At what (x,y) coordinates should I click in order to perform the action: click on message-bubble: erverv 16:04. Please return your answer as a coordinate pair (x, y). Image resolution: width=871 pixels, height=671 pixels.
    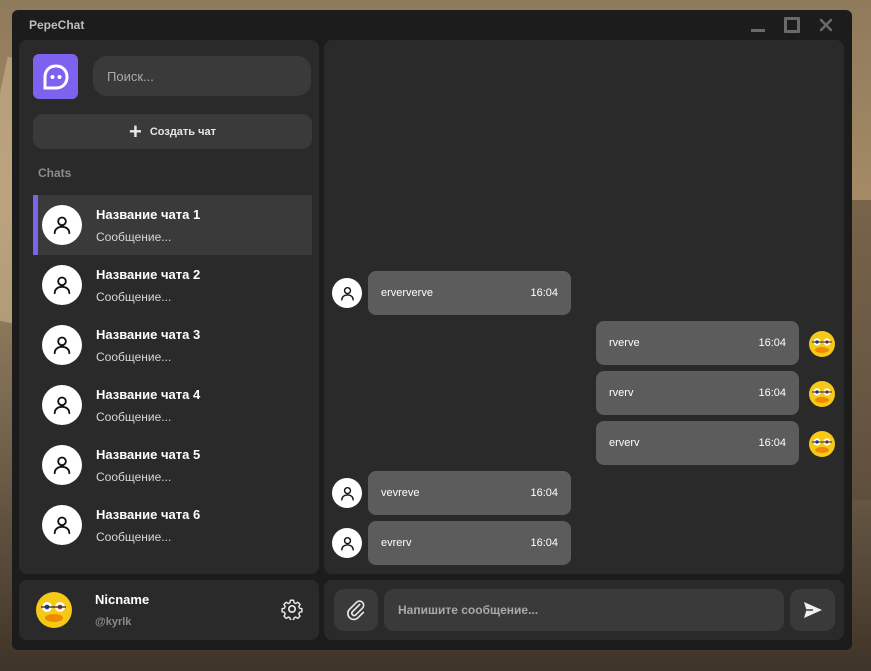
    Looking at the image, I should click on (697, 443).